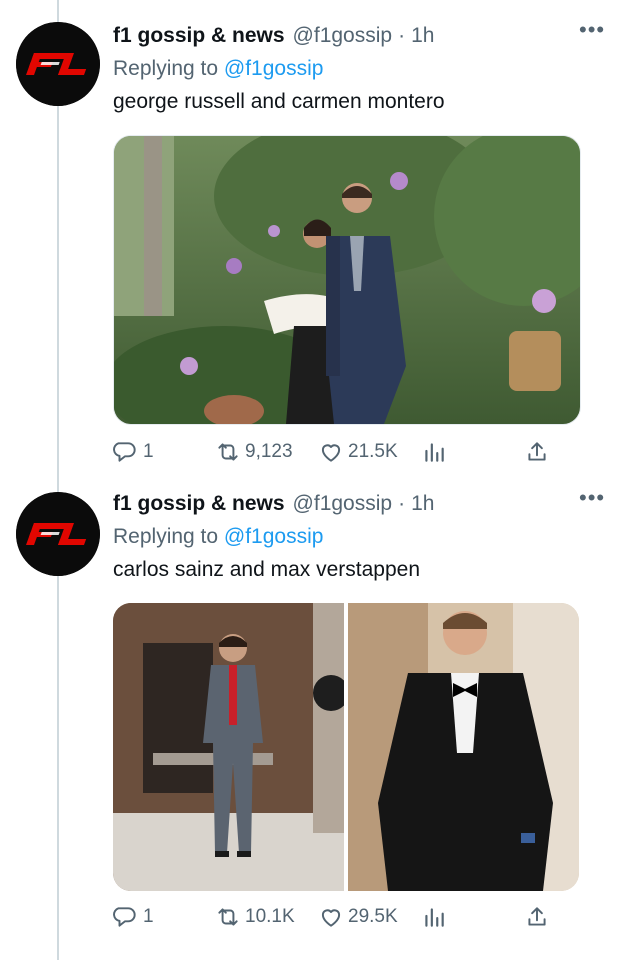 The image size is (625, 960). I want to click on tweet-actions: 1 9,123 21.5K, so click(333, 452).